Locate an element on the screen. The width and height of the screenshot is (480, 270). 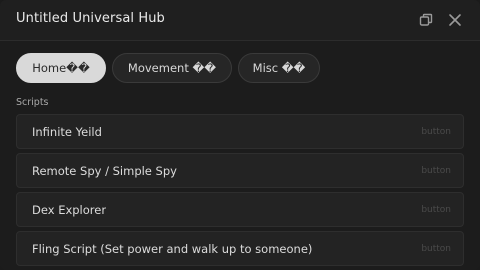
window-title: Untitled Universal Hub is located at coordinates (90, 18).